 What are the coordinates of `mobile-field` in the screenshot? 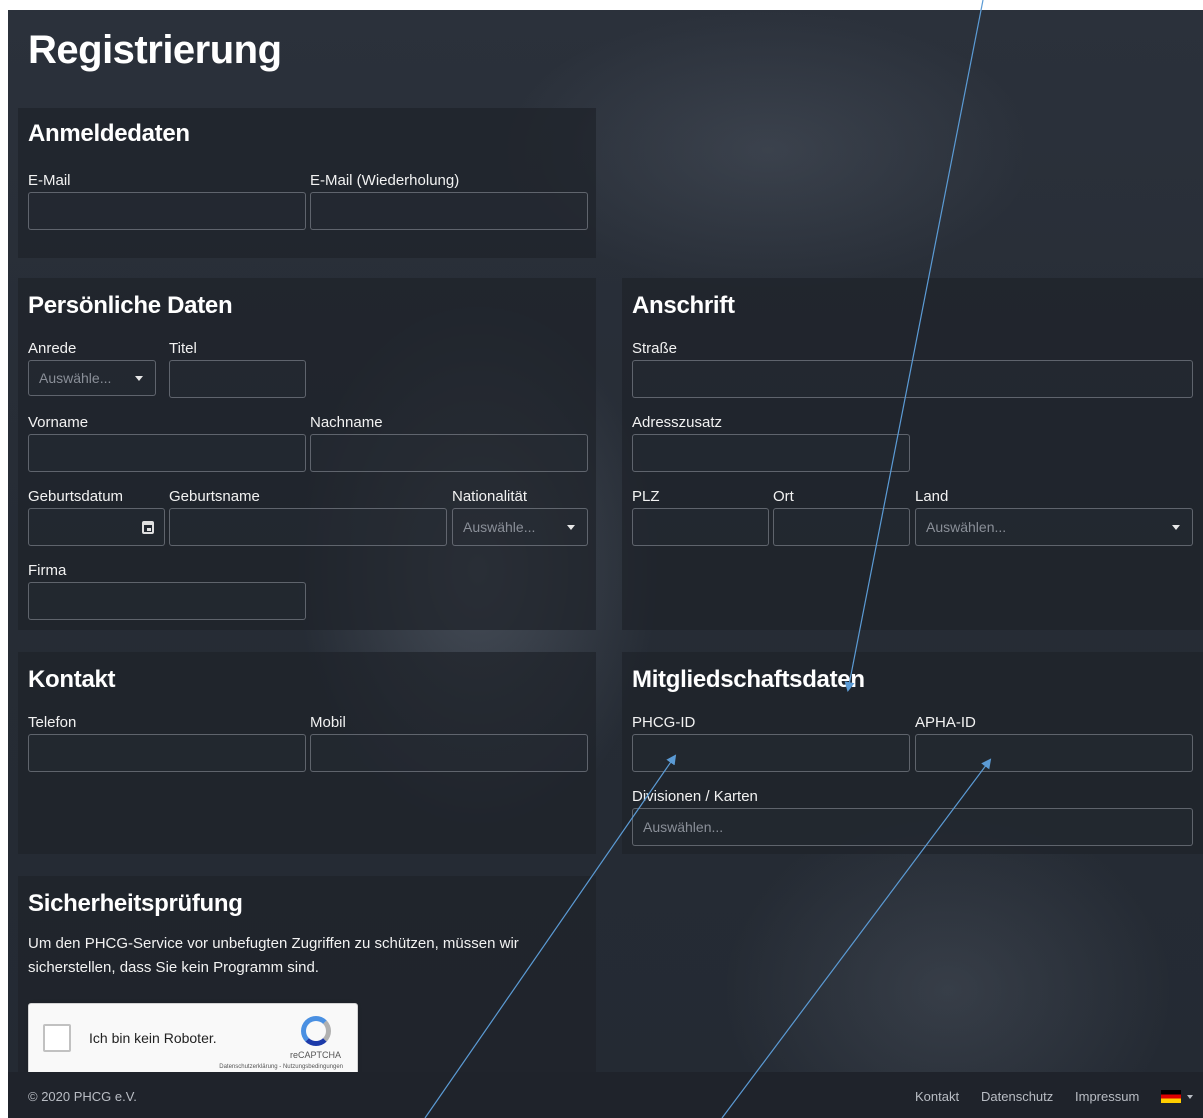 It's located at (449, 753).